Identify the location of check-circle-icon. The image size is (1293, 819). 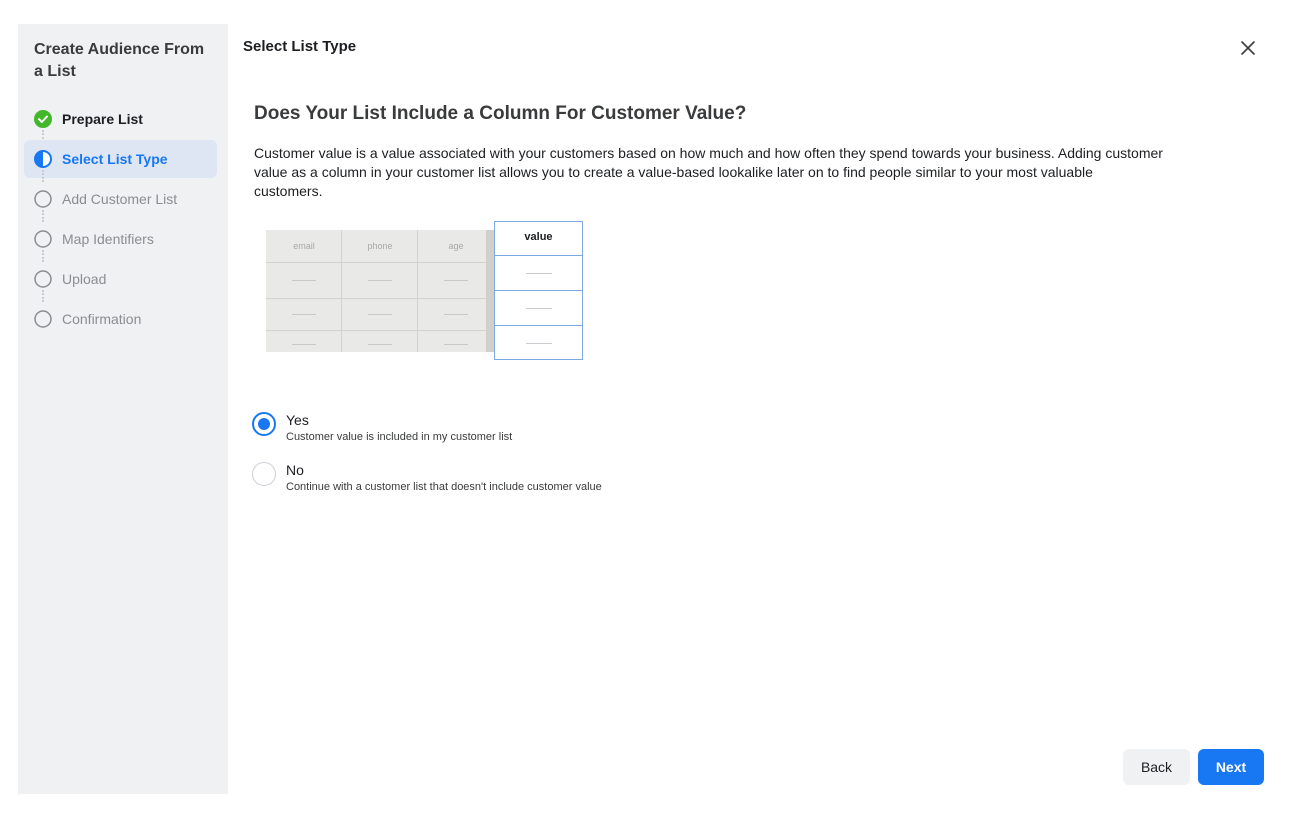
(43, 119).